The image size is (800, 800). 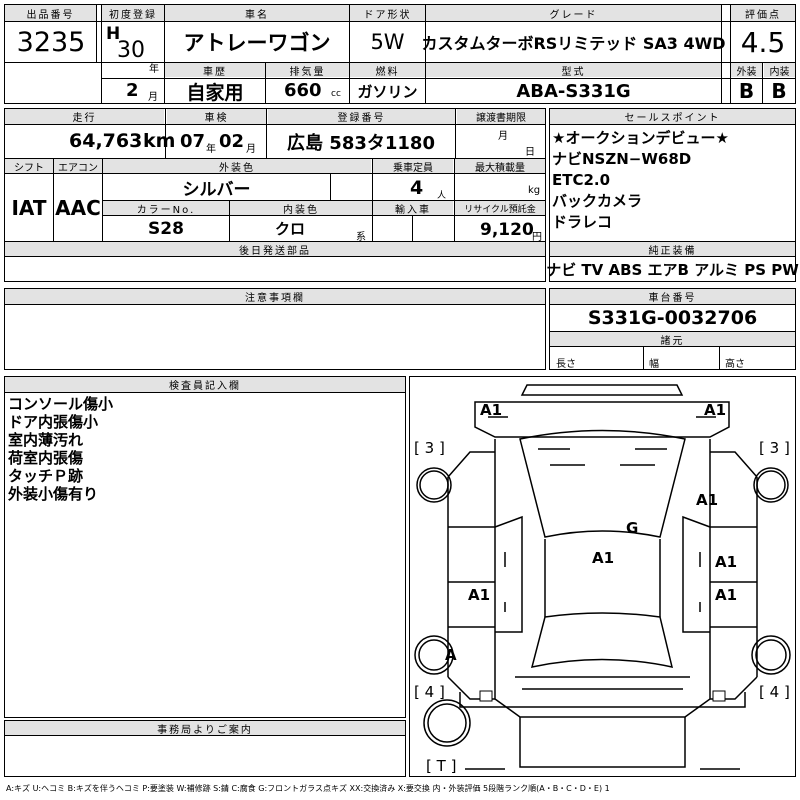 I want to click on reg-no: 広島 583タ1180, so click(x=361, y=143).